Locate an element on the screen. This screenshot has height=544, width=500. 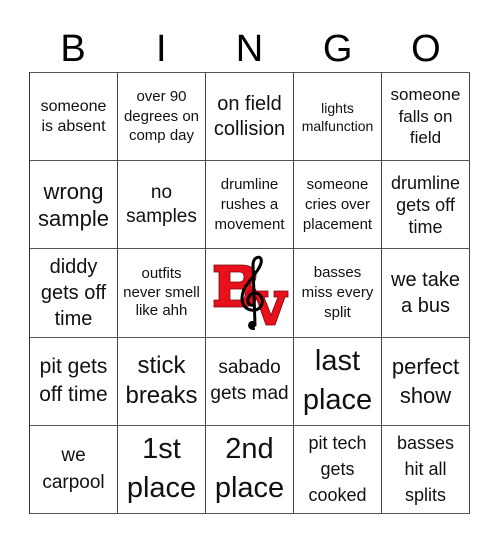
bingo-cell: we take a bus is located at coordinates (426, 293).